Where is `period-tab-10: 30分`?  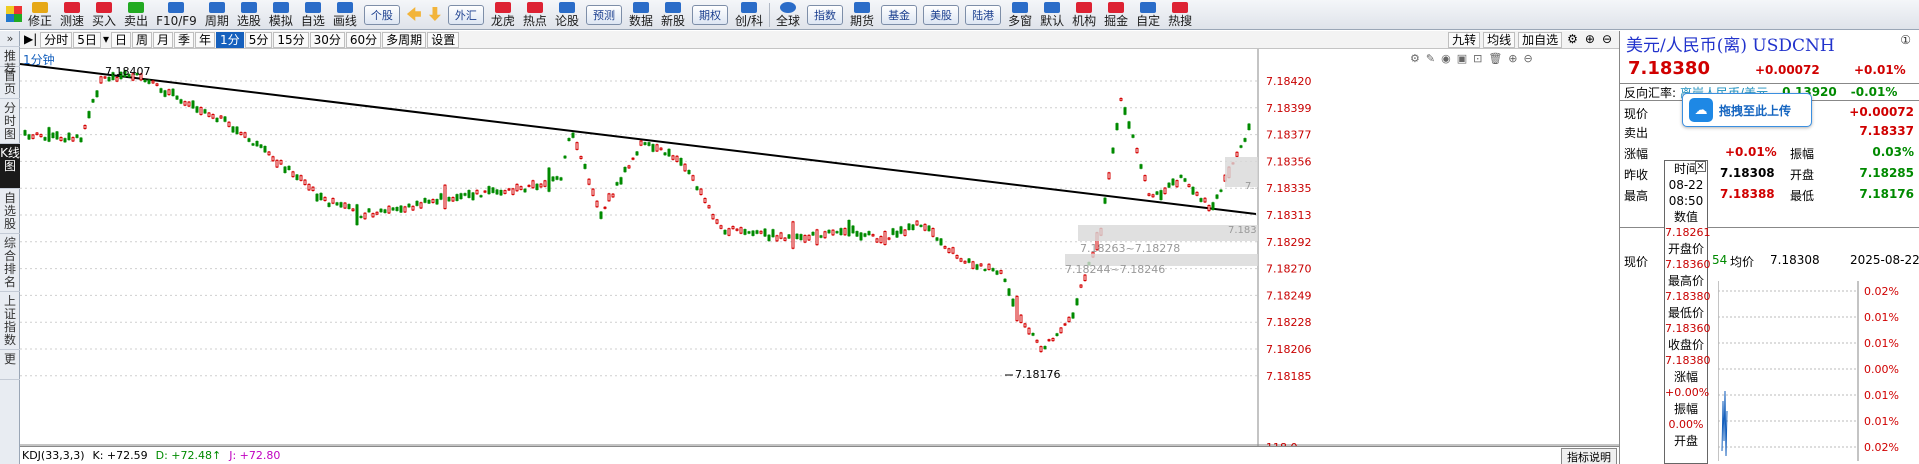
period-tab-10: 30分 is located at coordinates (327, 39).